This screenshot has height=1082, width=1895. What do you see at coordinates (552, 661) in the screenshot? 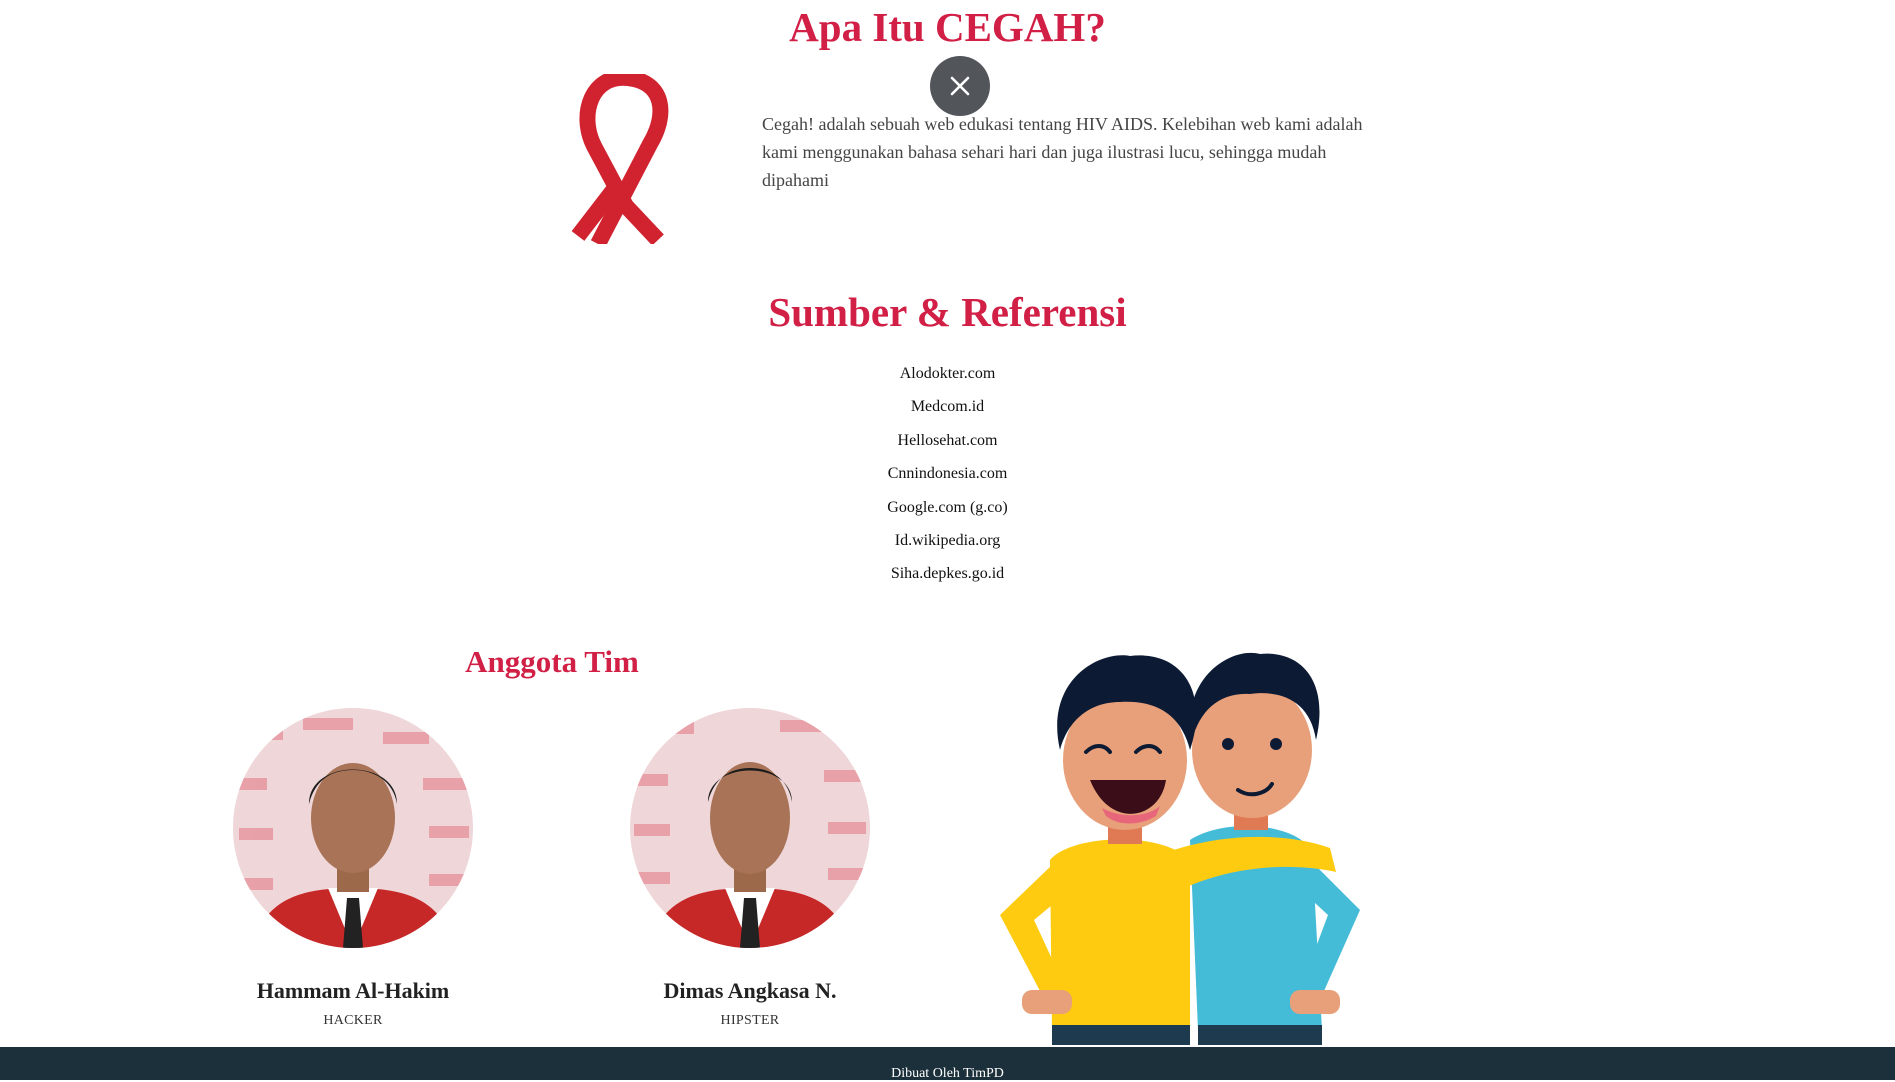
I see `team-title: Anggota Tim` at bounding box center [552, 661].